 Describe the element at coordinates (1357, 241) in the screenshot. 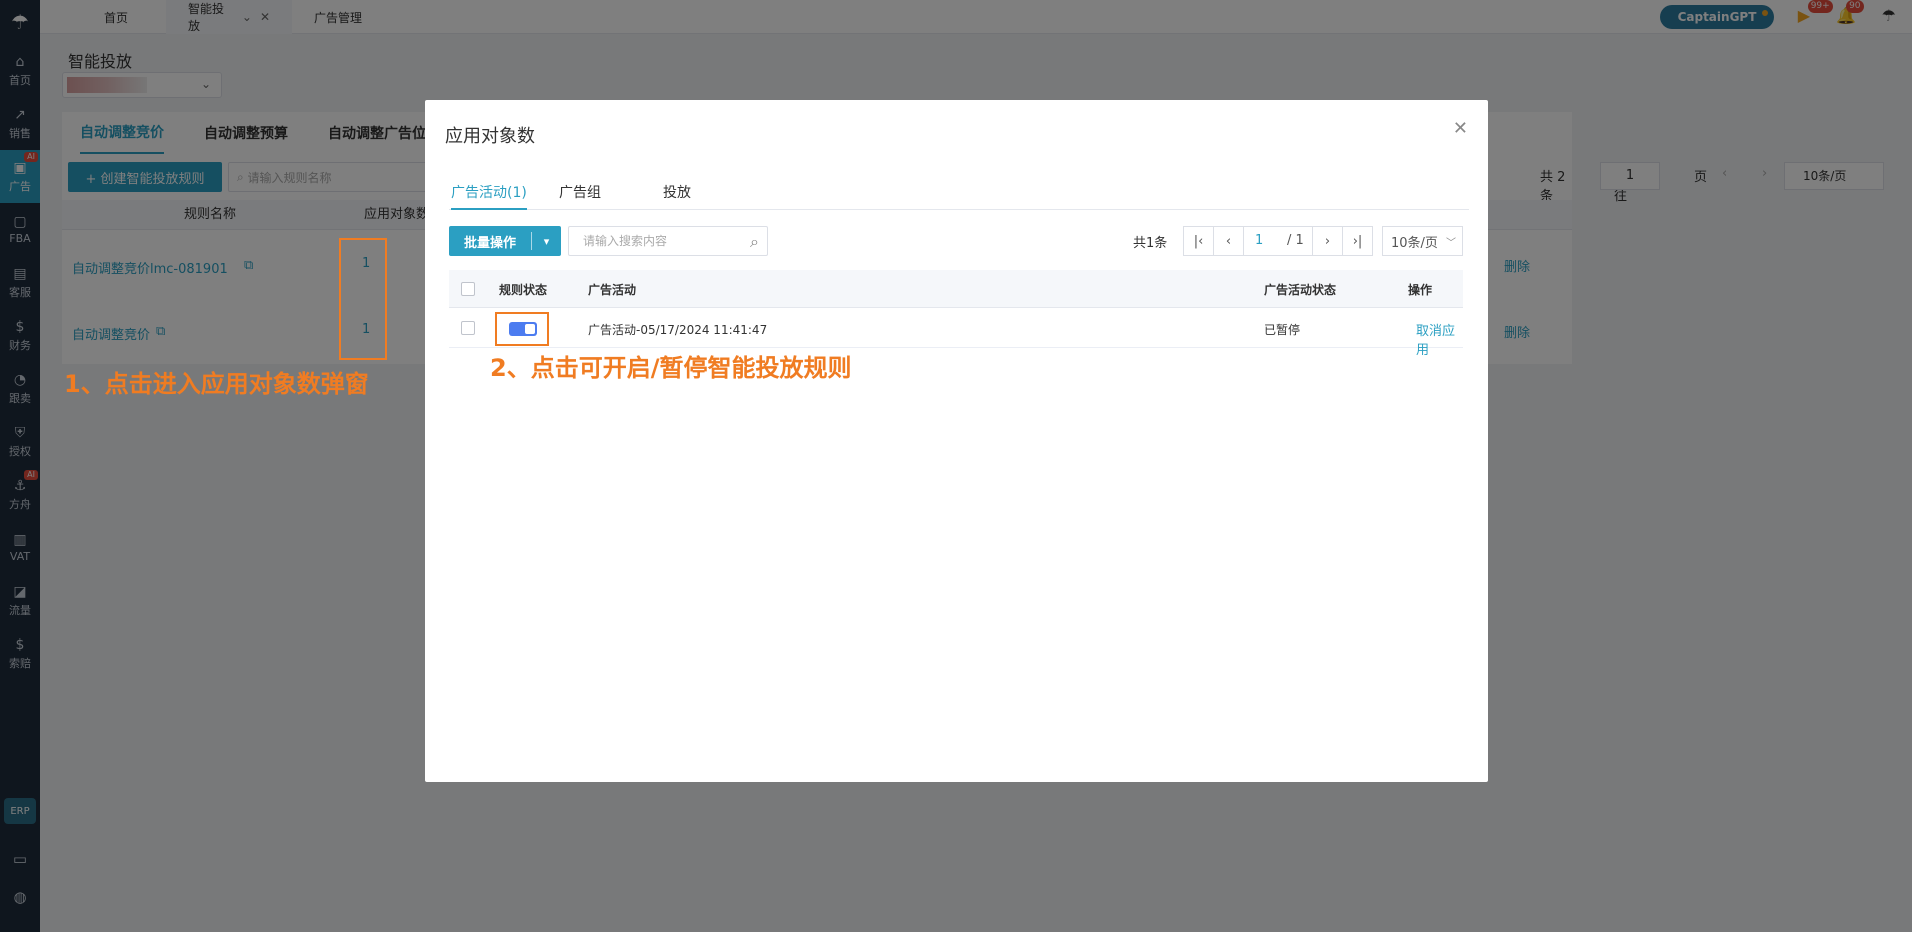

I see `last-page-button: ›|` at that location.